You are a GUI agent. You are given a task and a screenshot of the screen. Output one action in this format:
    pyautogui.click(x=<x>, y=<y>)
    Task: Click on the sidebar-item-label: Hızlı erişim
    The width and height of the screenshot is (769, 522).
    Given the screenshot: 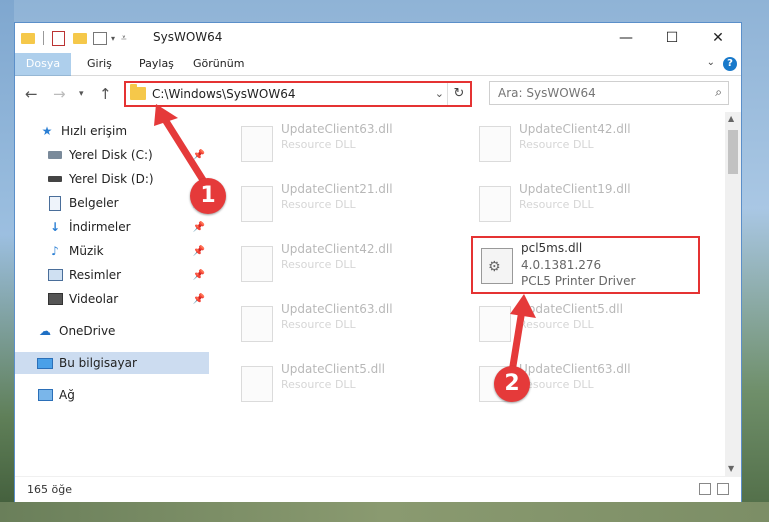 What is the action you would take?
    pyautogui.click(x=94, y=131)
    